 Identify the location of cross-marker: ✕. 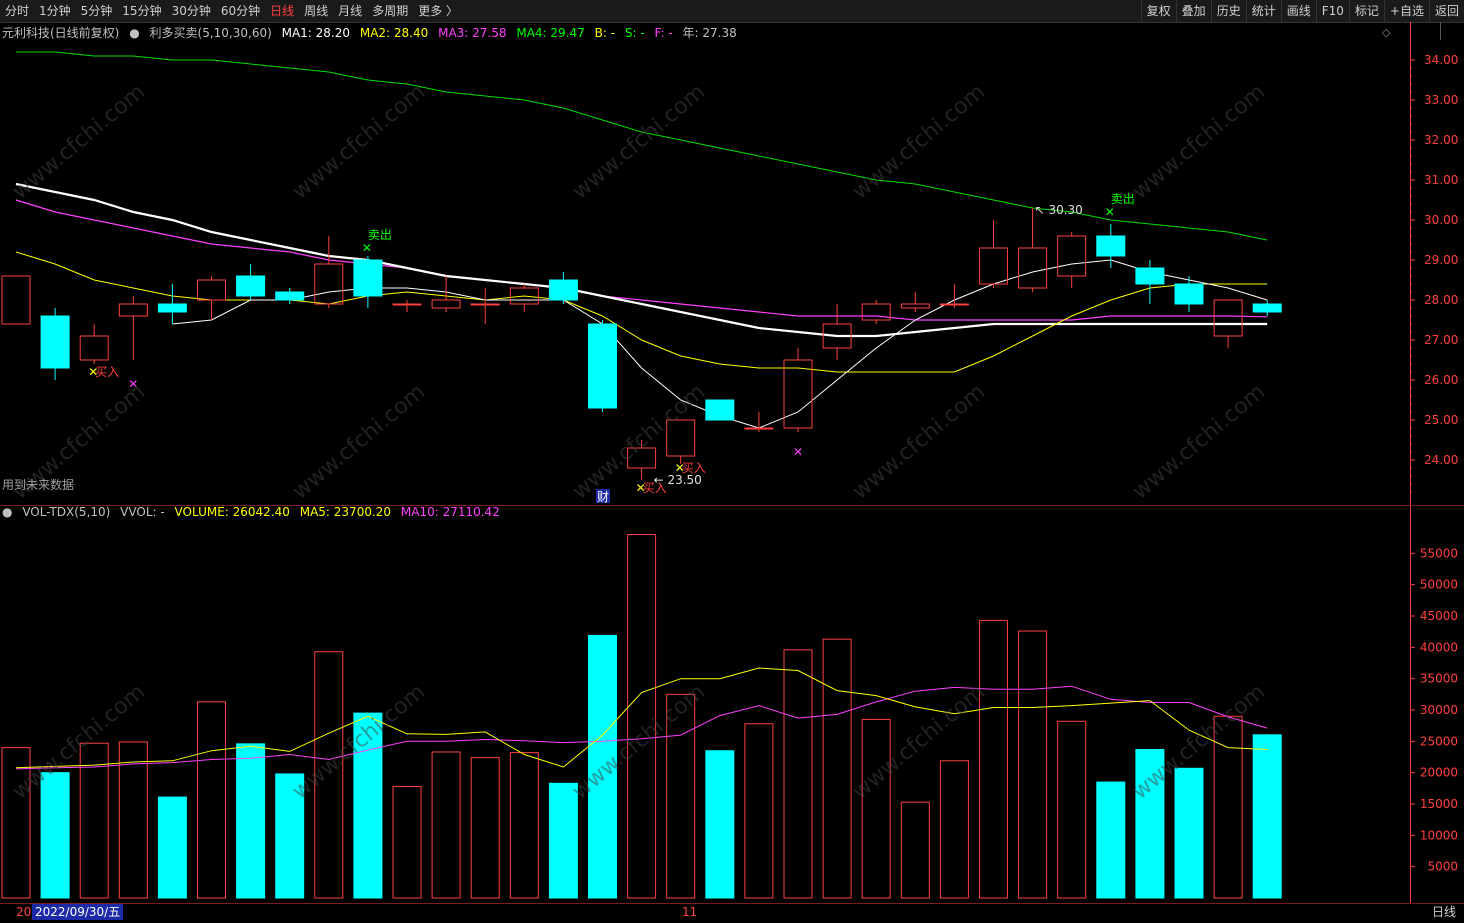
(798, 452).